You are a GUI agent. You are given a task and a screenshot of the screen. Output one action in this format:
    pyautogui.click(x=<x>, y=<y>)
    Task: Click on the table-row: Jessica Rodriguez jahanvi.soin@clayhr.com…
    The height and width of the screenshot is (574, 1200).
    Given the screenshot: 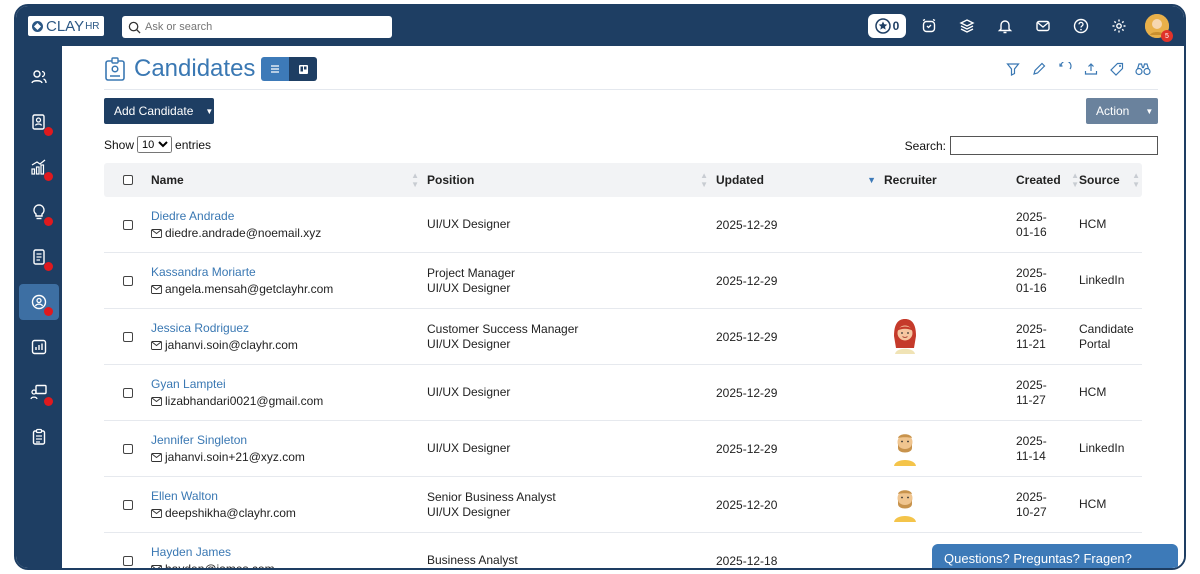 What is the action you would take?
    pyautogui.click(x=623, y=337)
    